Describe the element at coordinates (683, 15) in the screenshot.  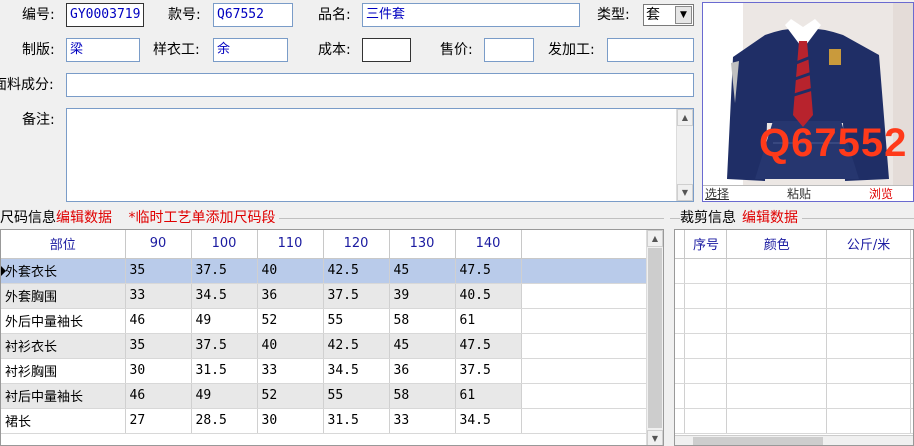
I see `chevron-down-icon: ▼` at that location.